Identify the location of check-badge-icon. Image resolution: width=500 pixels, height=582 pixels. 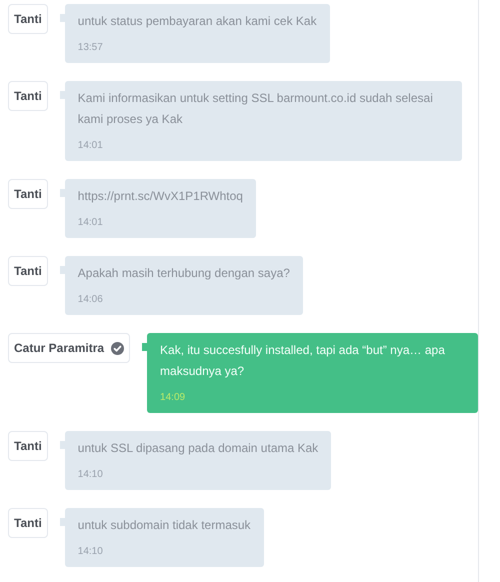
(117, 348).